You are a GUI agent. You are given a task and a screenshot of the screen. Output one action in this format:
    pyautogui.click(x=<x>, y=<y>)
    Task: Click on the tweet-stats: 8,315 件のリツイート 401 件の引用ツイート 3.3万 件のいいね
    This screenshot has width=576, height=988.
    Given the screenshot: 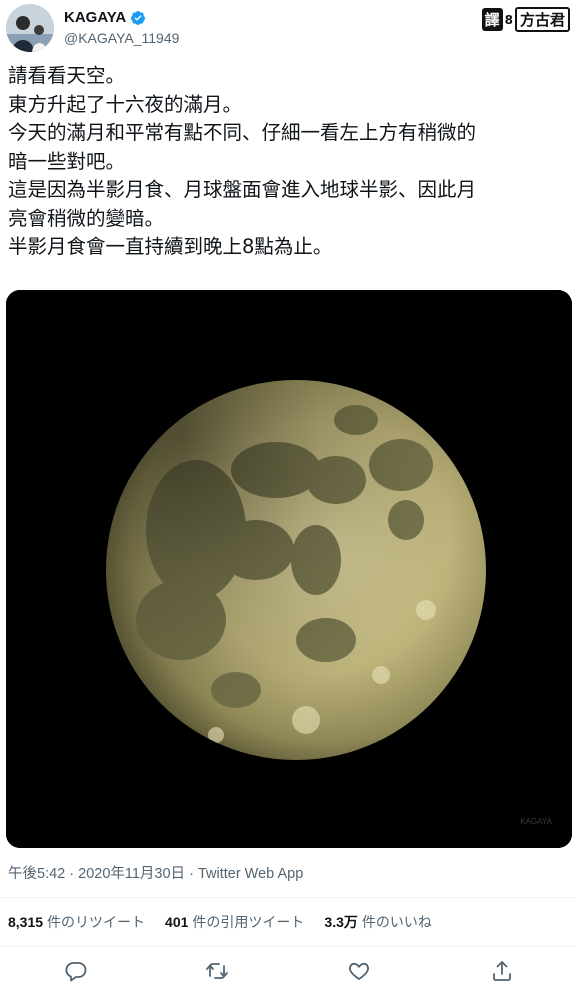 What is the action you would take?
    pyautogui.click(x=230, y=922)
    